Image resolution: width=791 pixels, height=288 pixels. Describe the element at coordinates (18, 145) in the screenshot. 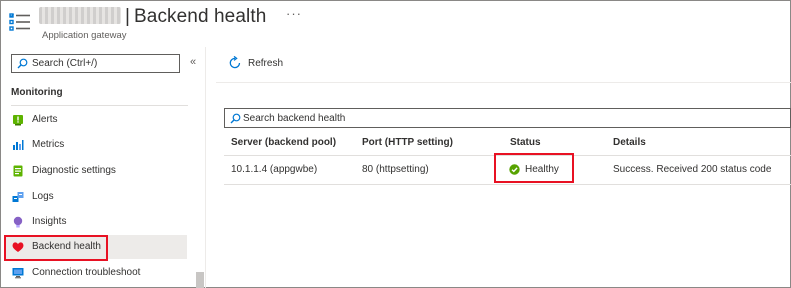

I see `metrics-icon` at that location.